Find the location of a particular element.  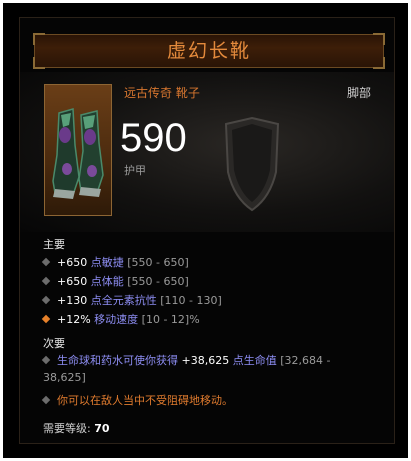

secondary-stat-unhindered: 你可以在敌人当中不受阻碍地移动。 is located at coordinates (137, 400).